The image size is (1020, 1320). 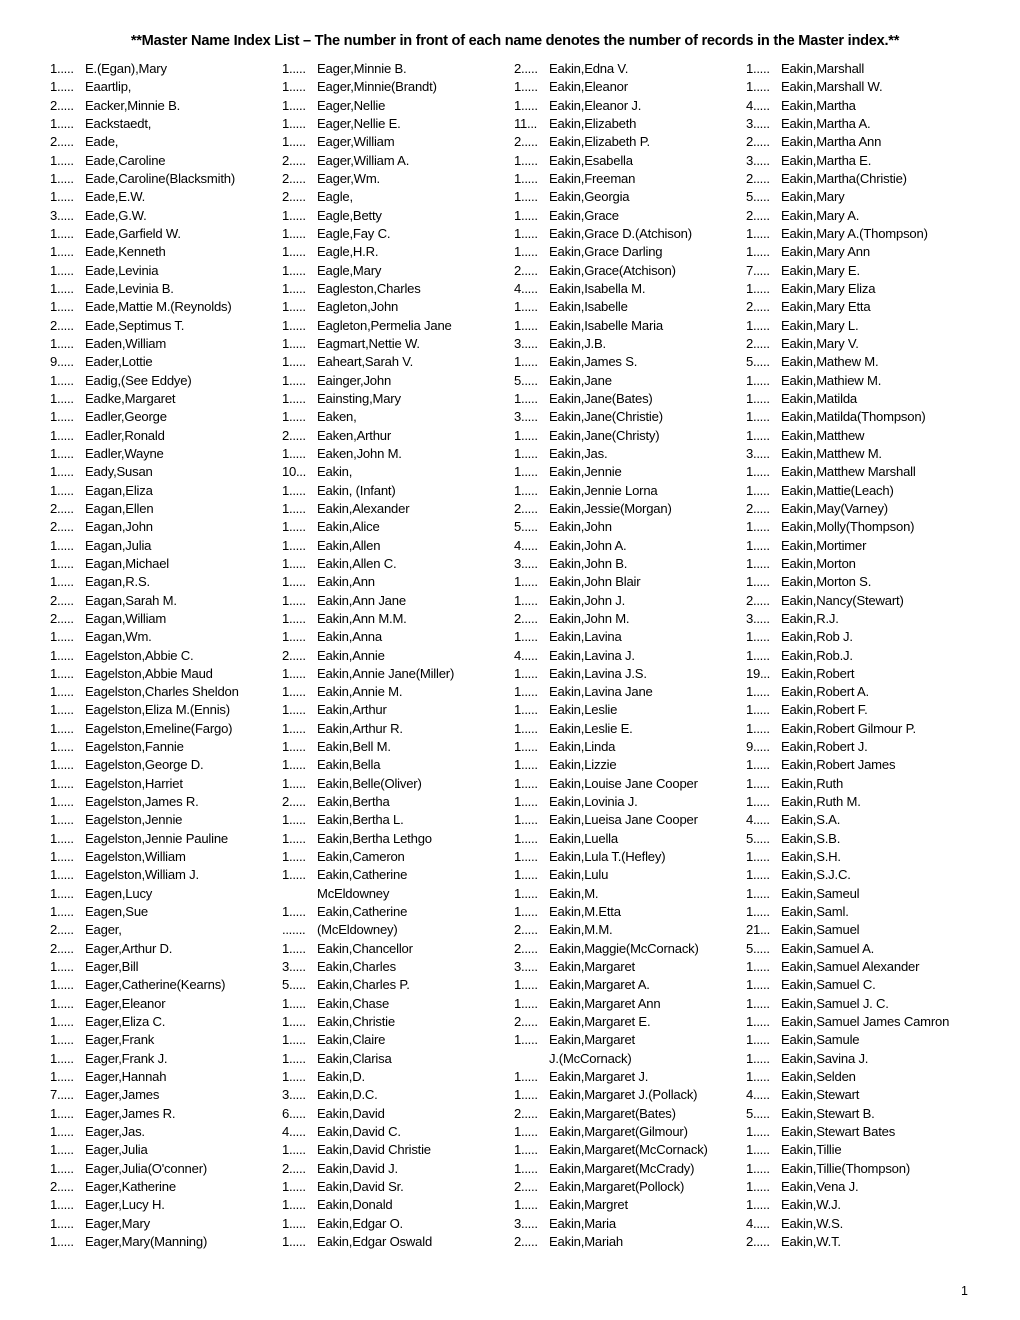 I want to click on entry-name: Eagelston,Harriet, so click(x=134, y=783).